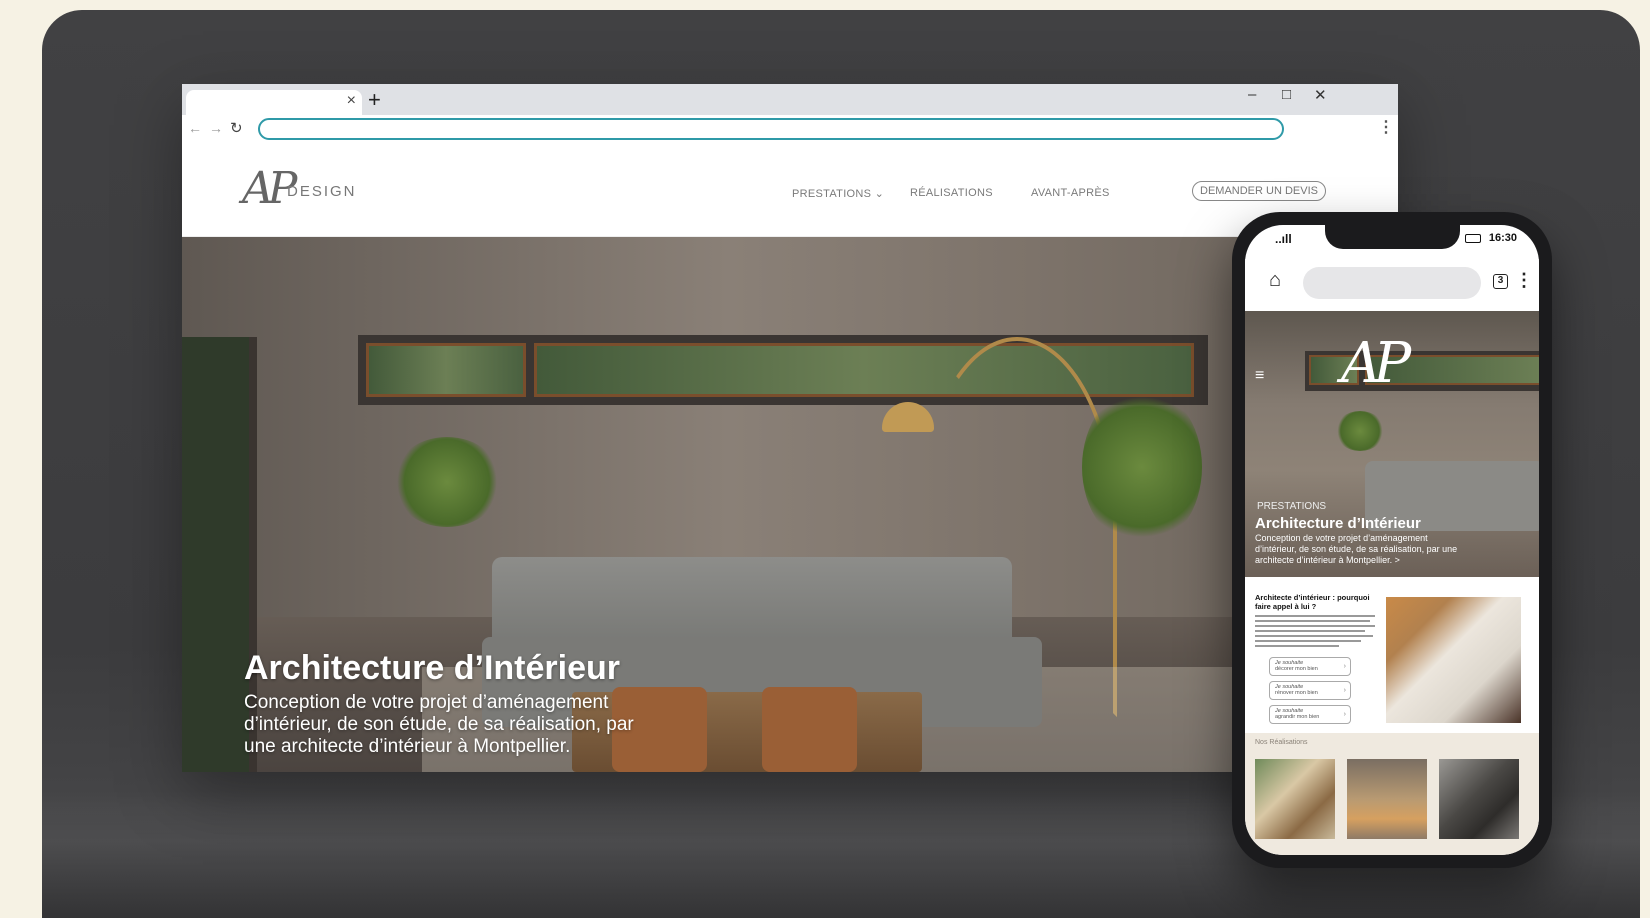 This screenshot has height=918, width=1650. What do you see at coordinates (1292, 506) in the screenshot?
I see `mobile-hero-eyebrow: PRESTATIONS` at bounding box center [1292, 506].